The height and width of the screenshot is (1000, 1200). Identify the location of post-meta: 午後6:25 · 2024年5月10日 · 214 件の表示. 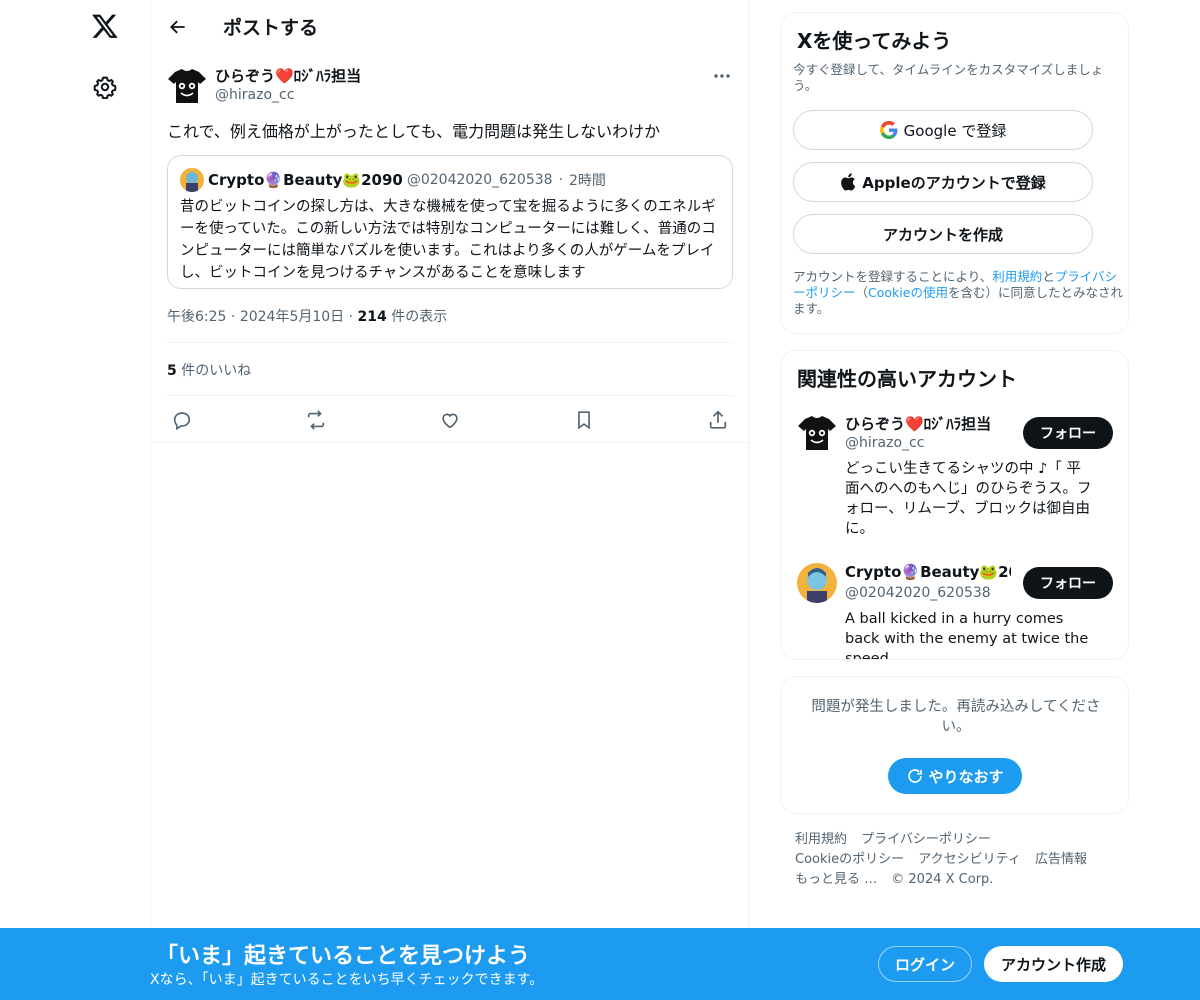
(307, 316).